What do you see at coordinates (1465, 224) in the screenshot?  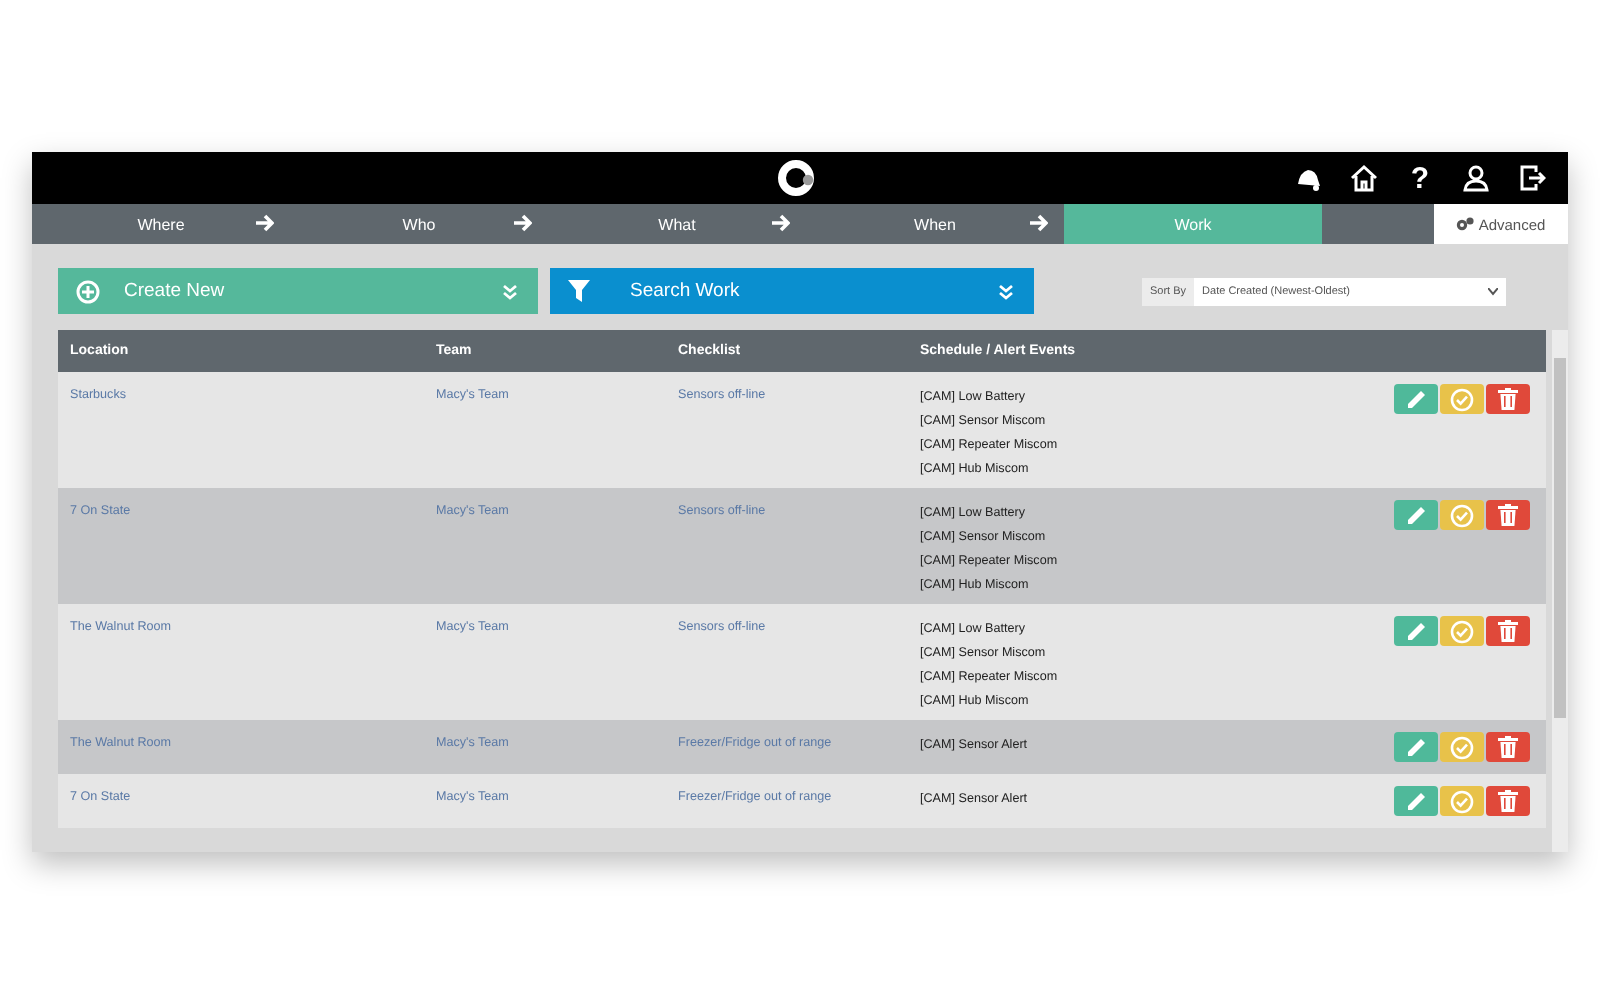 I see `gears-icon` at bounding box center [1465, 224].